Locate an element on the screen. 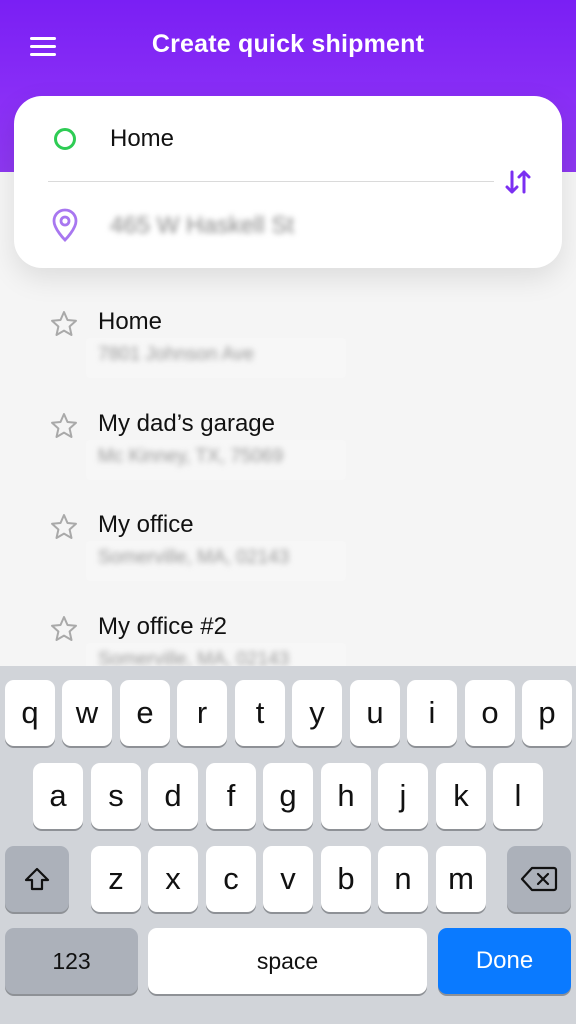  key-u: u is located at coordinates (375, 713).